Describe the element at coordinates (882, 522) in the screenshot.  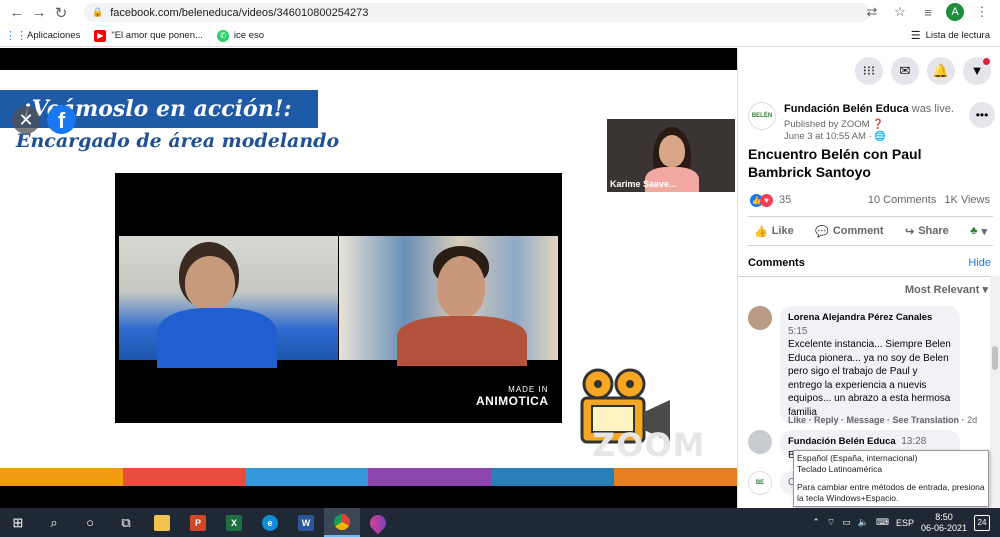
I see `keyboard-icon: ⌨` at that location.